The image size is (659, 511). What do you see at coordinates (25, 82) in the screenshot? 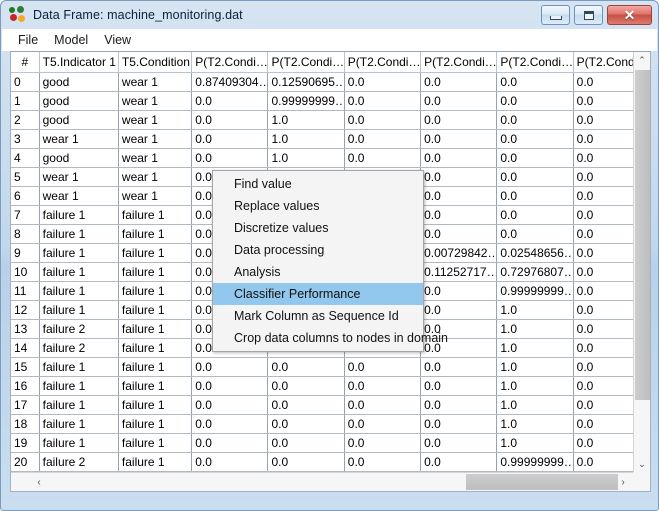
I see `row-number-cell: 0` at bounding box center [25, 82].